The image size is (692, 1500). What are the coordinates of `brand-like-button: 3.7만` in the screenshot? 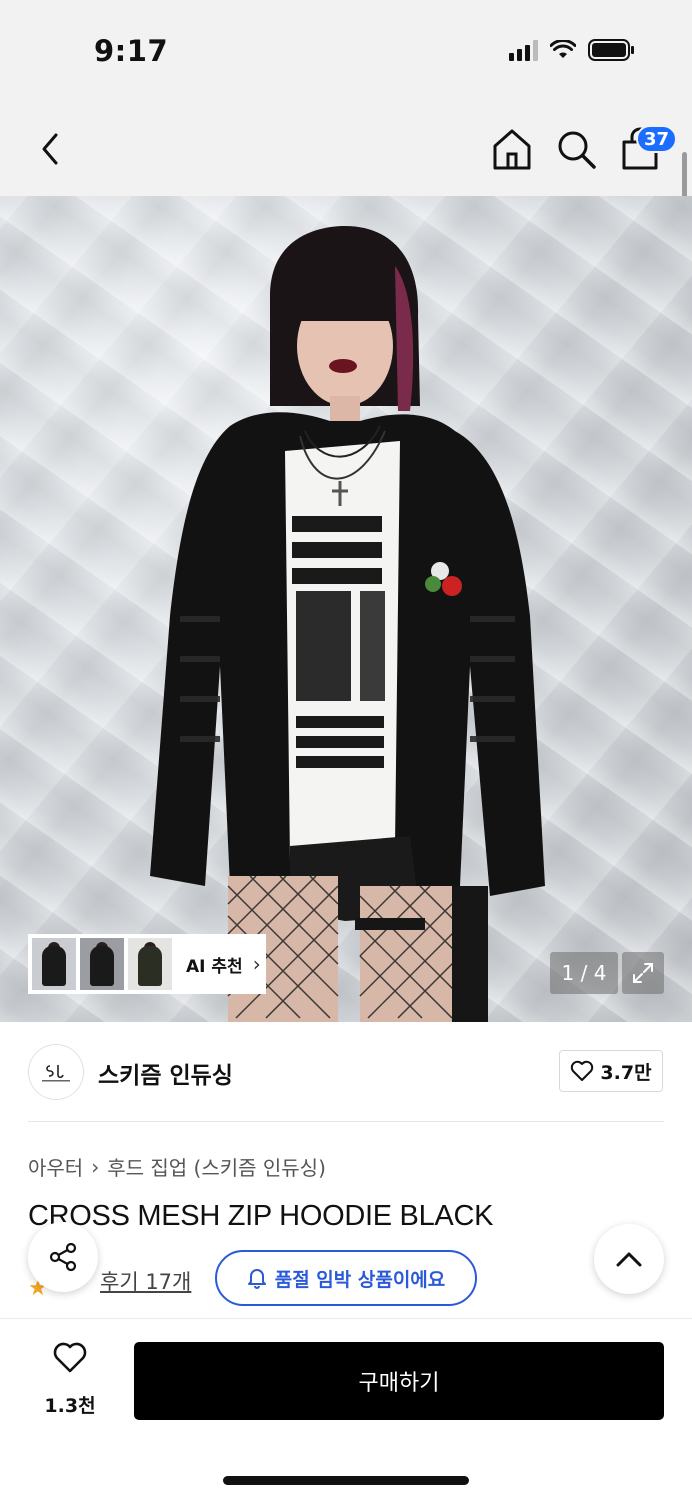 It's located at (611, 1071).